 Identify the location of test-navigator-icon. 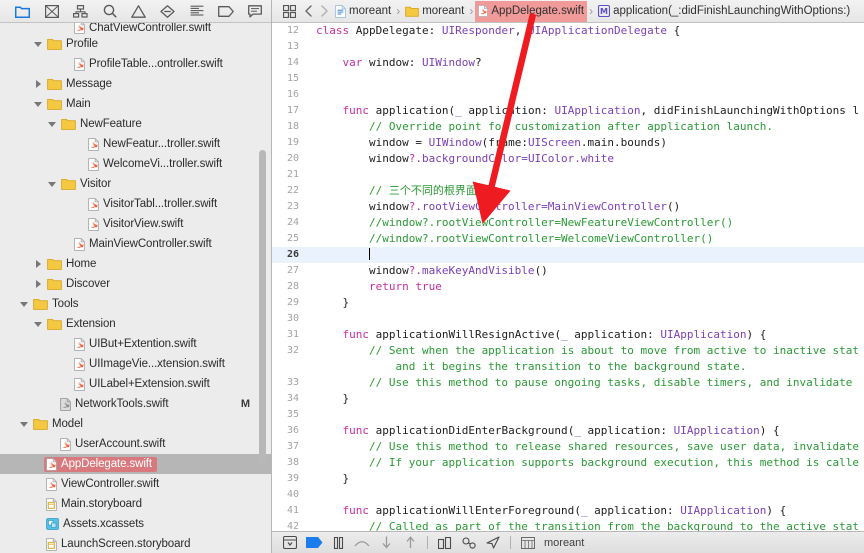
(167, 11).